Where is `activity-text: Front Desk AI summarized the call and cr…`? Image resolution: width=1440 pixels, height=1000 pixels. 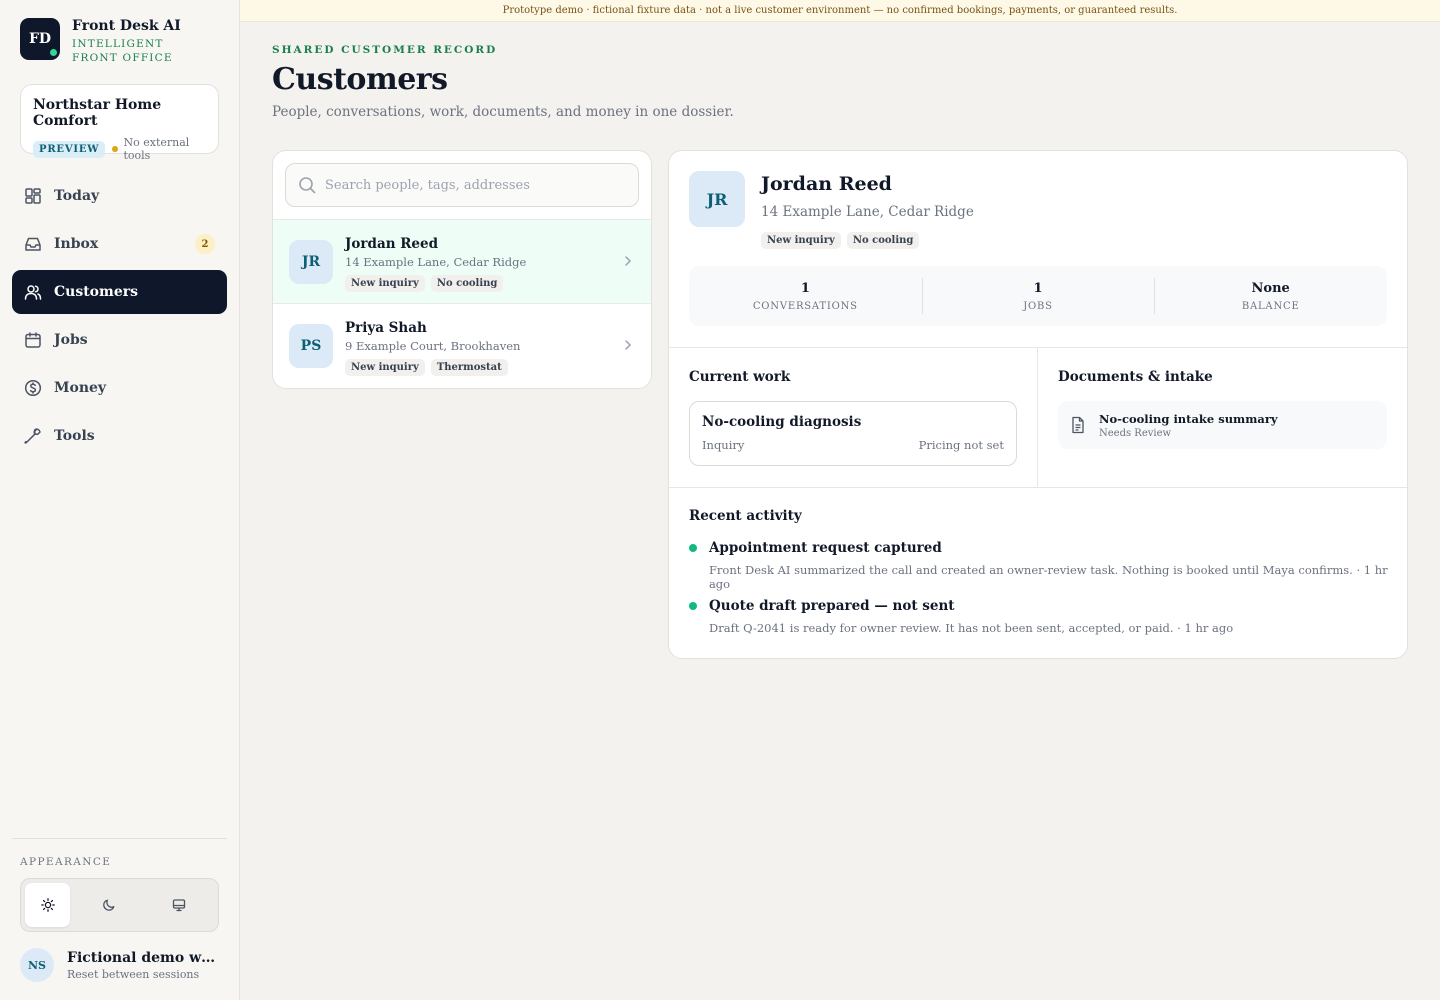 activity-text: Front Desk AI summarized the call and cr… is located at coordinates (1048, 577).